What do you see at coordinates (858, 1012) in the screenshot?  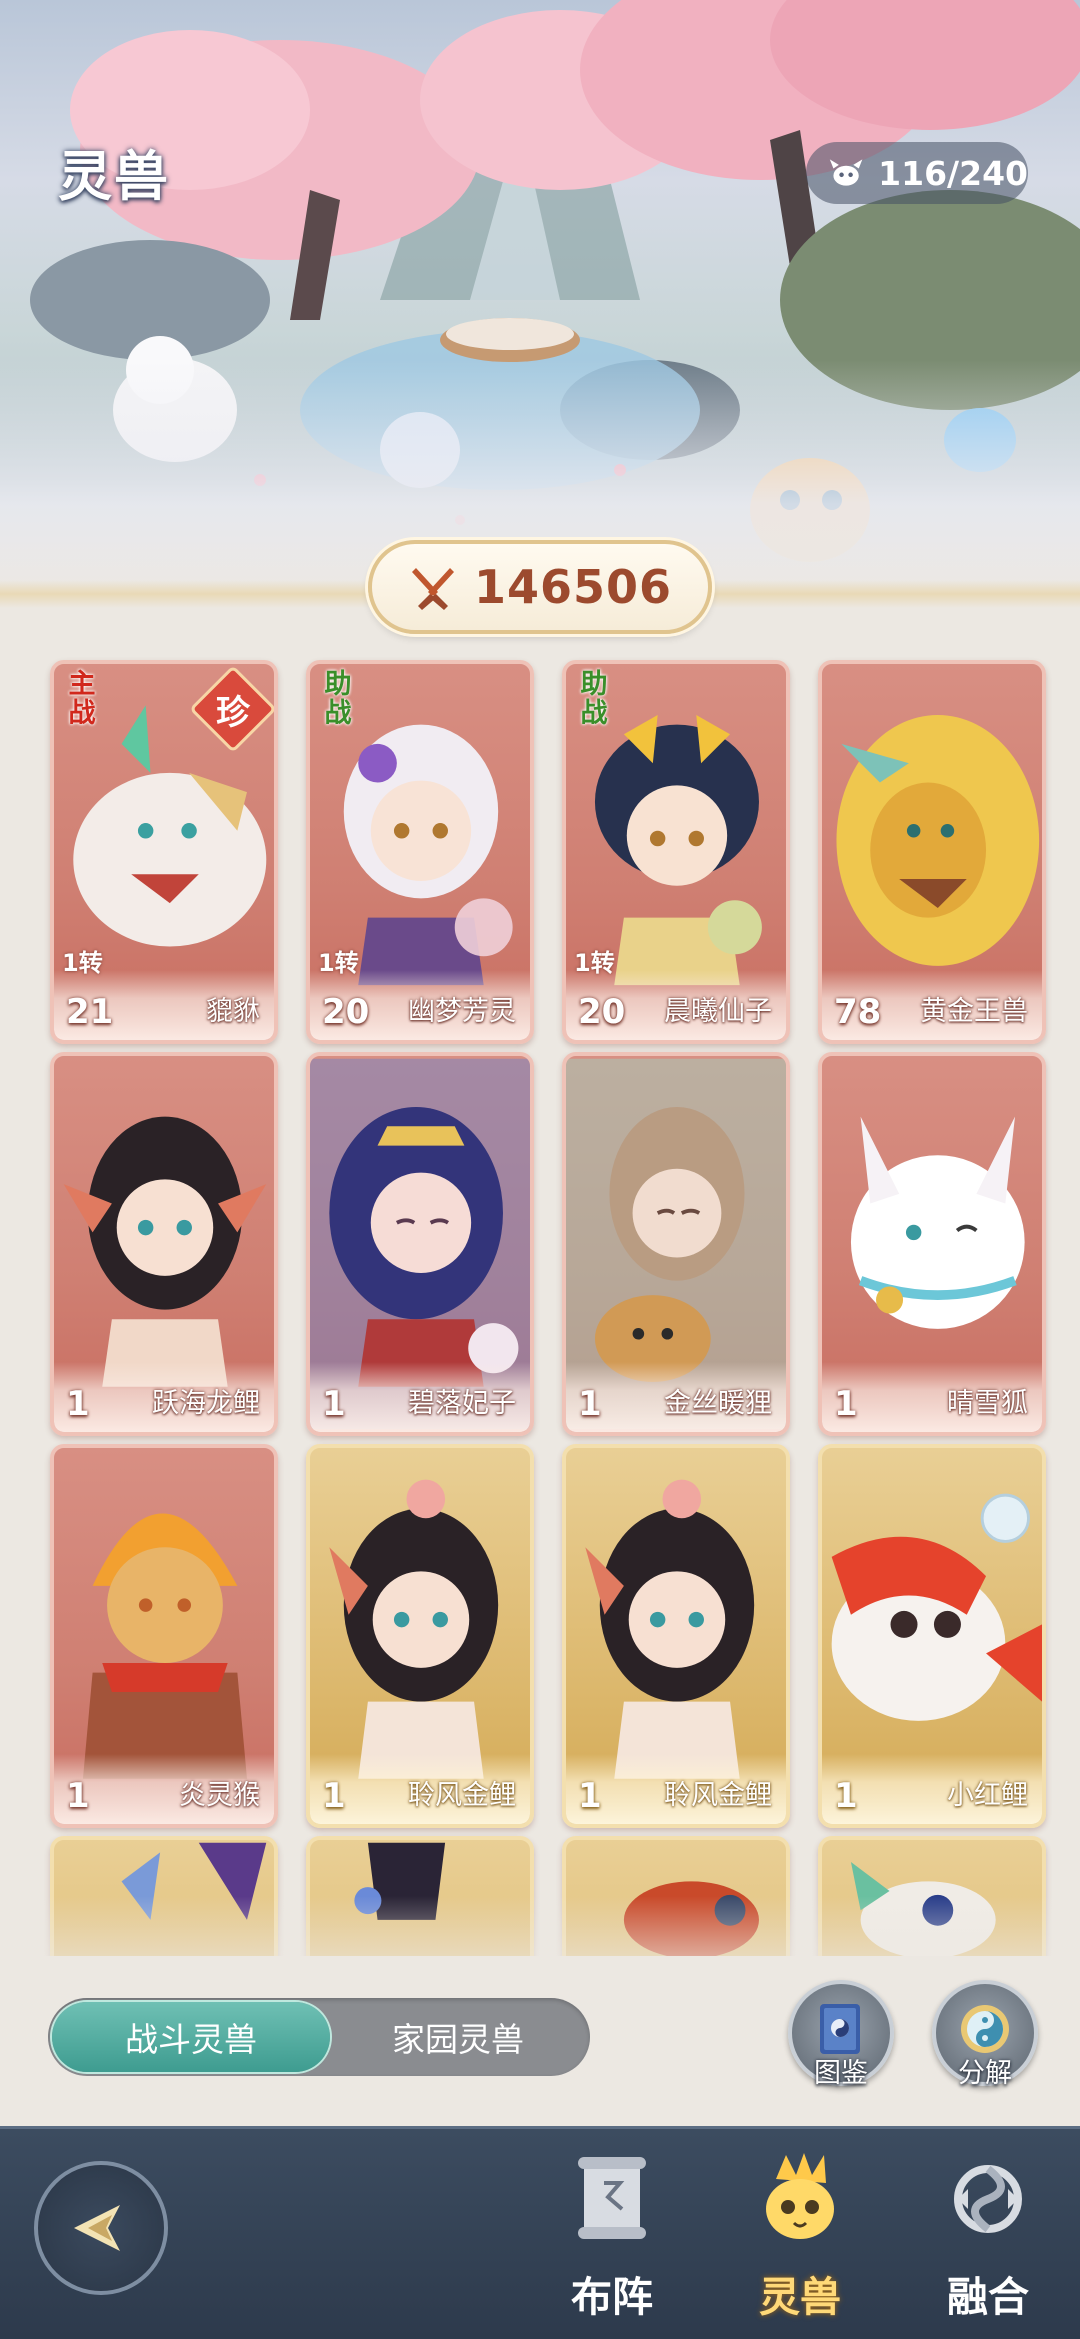 I see `beast-level: 78` at bounding box center [858, 1012].